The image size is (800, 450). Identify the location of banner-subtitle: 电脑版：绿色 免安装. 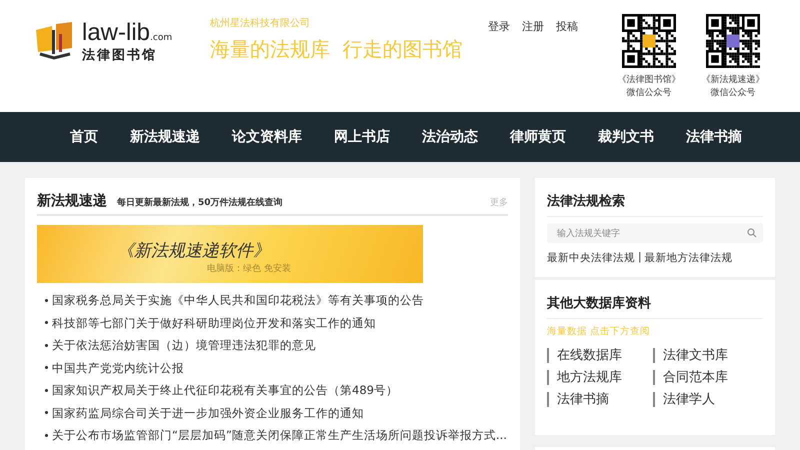
(249, 268).